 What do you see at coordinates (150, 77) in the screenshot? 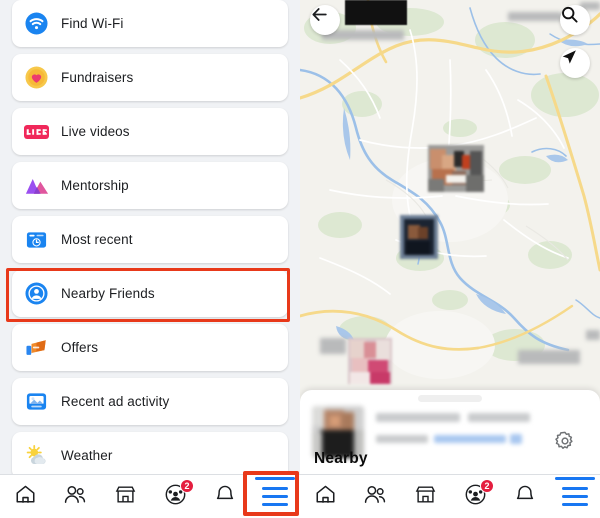
I see `menu-item-fundraisers: Fundraisers` at bounding box center [150, 77].